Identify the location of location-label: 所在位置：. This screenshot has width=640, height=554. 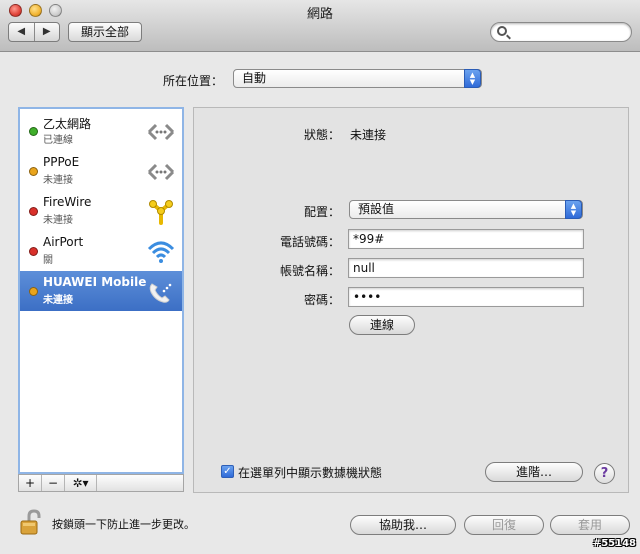
(193, 81).